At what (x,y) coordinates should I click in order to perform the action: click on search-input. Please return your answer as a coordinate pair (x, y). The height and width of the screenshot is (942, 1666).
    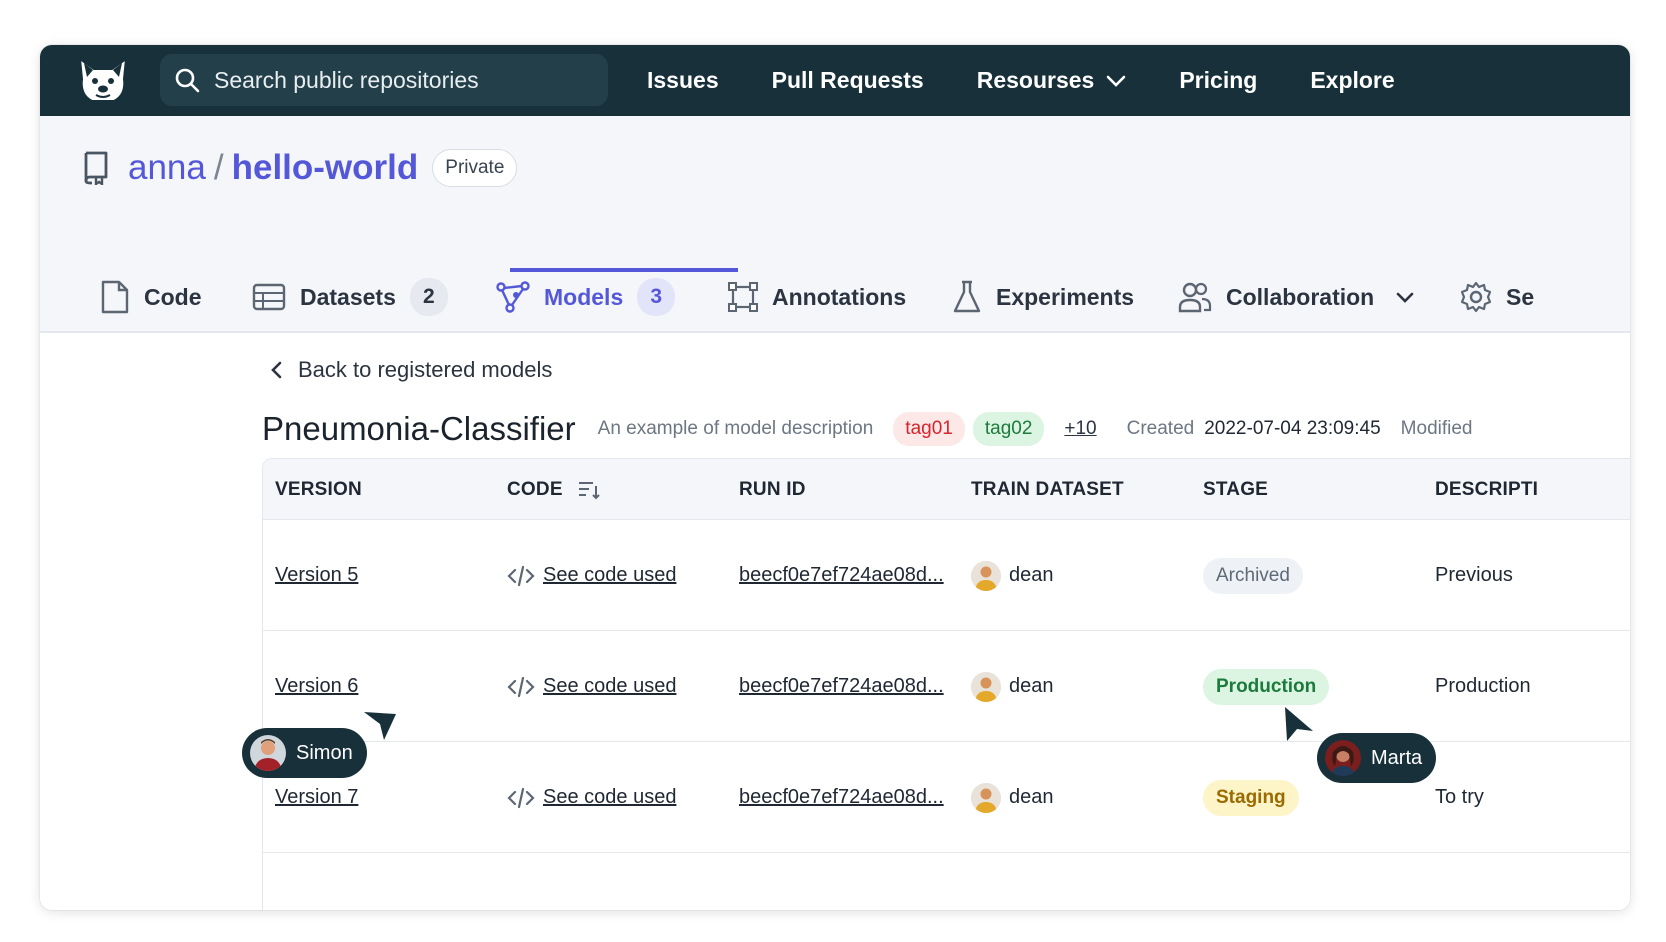
    Looking at the image, I should click on (404, 80).